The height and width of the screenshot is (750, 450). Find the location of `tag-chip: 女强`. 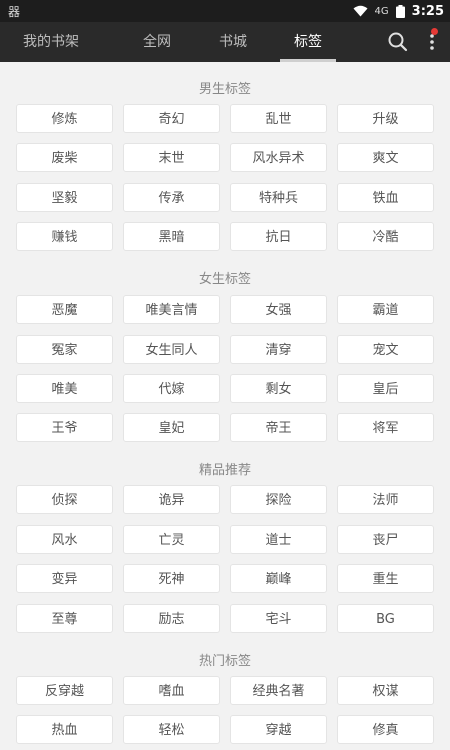

tag-chip: 女强 is located at coordinates (278, 309).